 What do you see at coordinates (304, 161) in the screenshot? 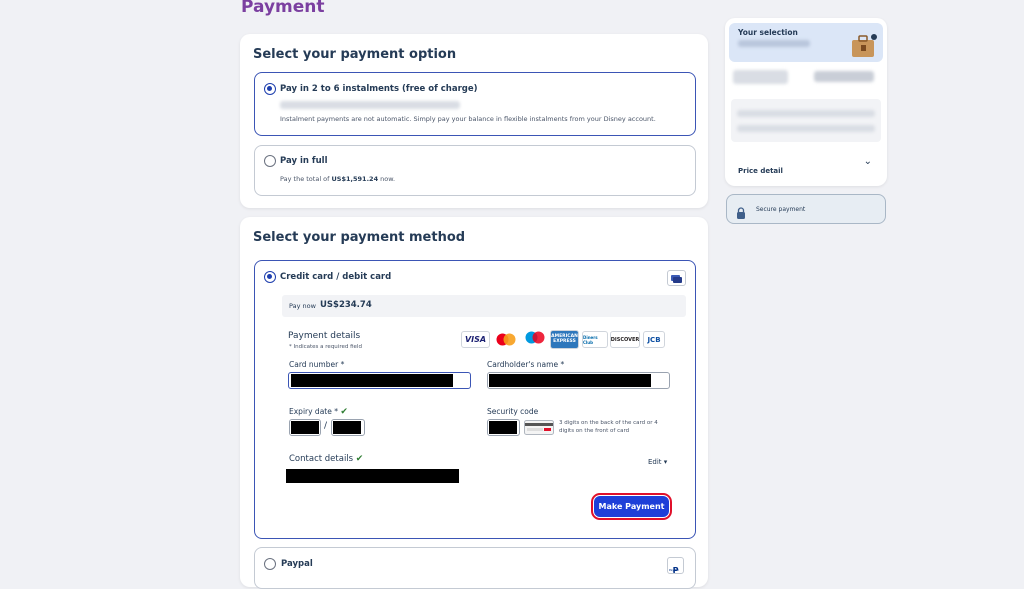
I see `pay-in-full-label: Pay in full` at bounding box center [304, 161].